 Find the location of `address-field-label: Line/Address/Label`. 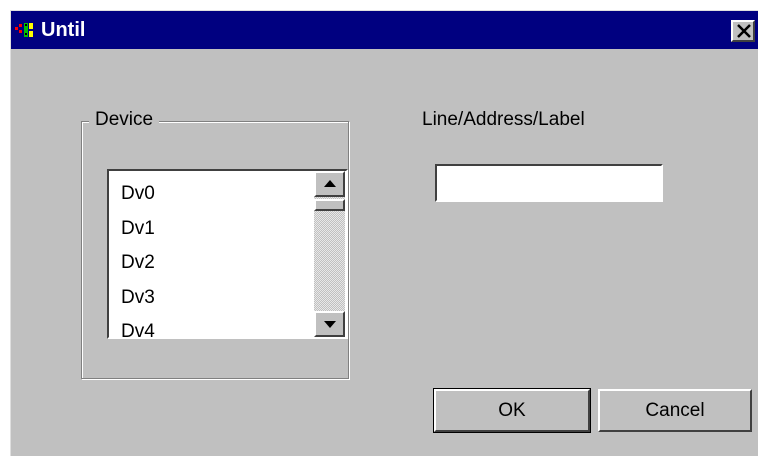

address-field-label: Line/Address/Label is located at coordinates (503, 119).